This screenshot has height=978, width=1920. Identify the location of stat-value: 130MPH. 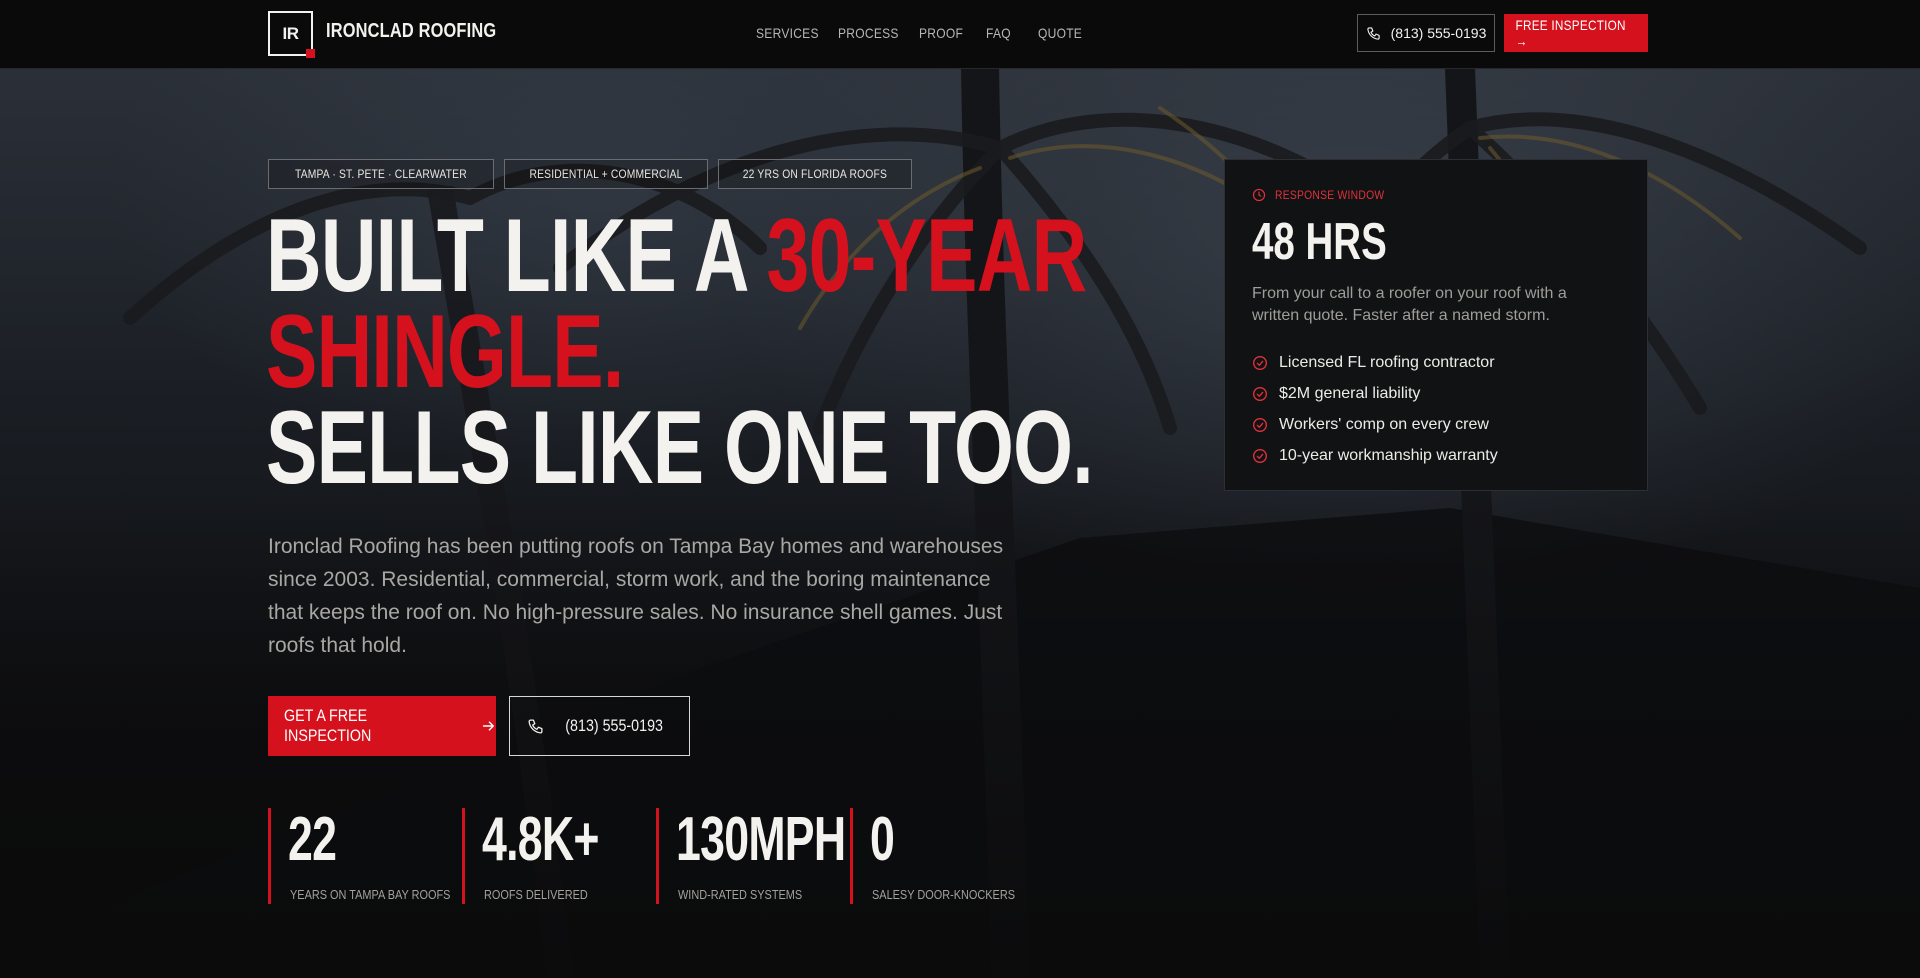
(761, 839).